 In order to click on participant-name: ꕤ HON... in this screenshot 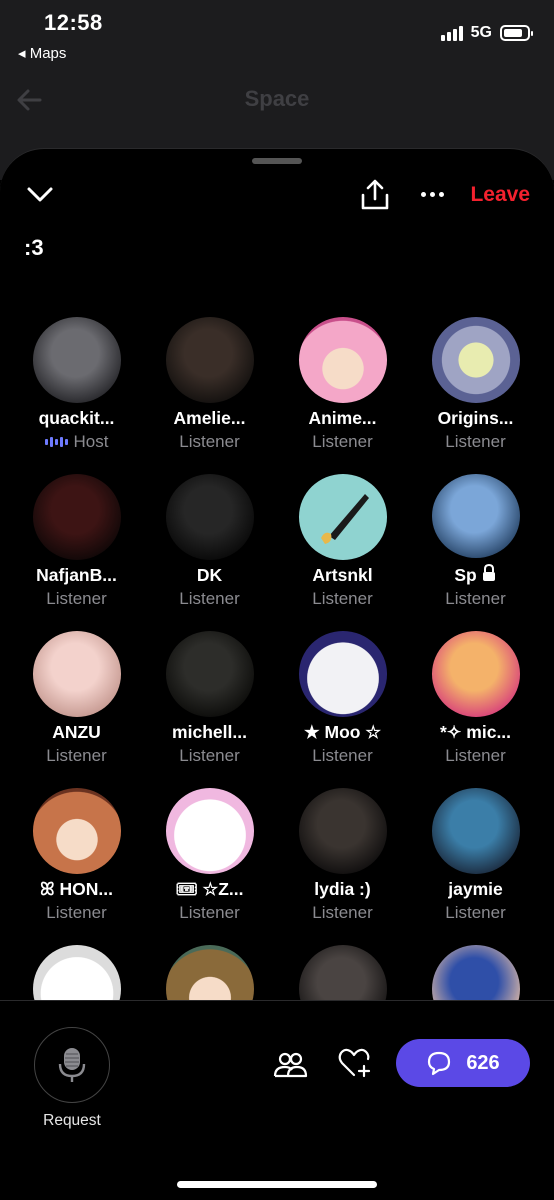, I will do `click(76, 890)`.